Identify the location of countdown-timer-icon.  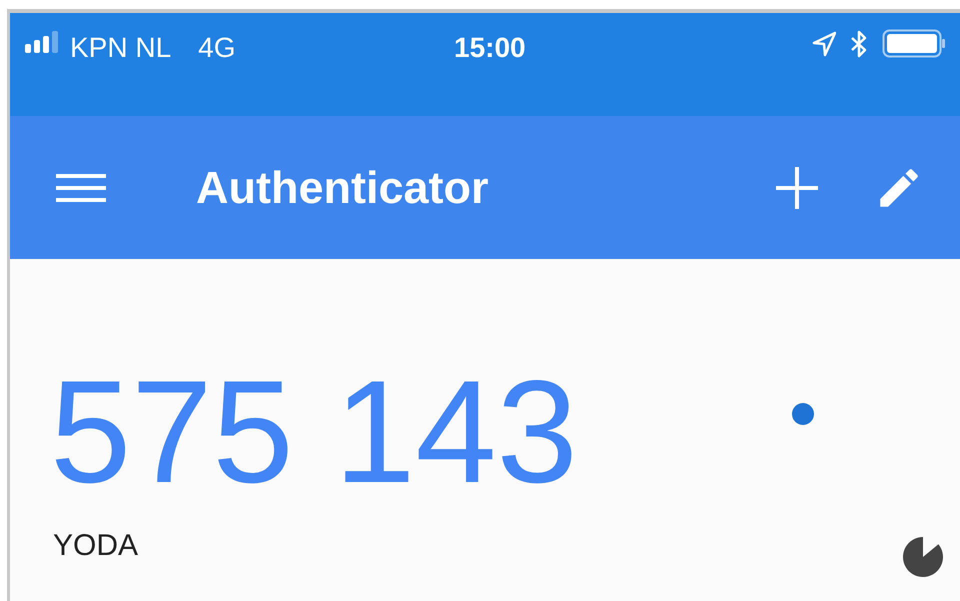
(923, 557).